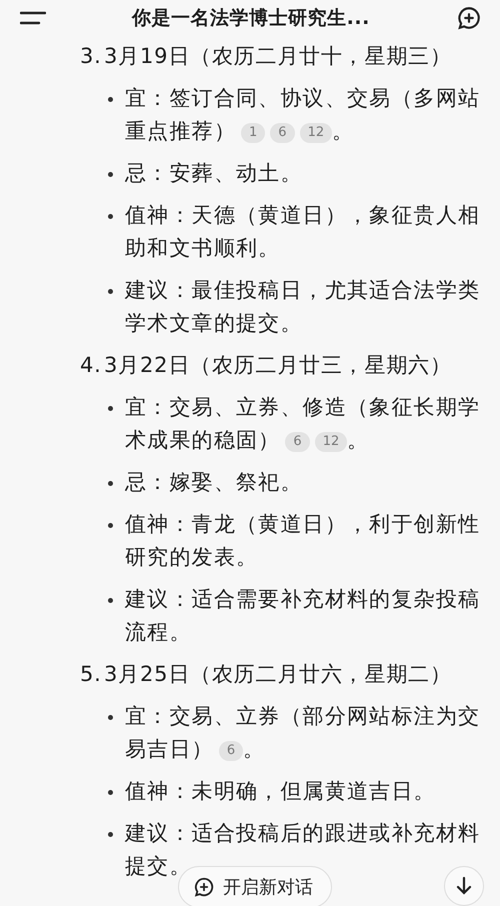 The height and width of the screenshot is (906, 500). I want to click on down-arrow-icon, so click(464, 886).